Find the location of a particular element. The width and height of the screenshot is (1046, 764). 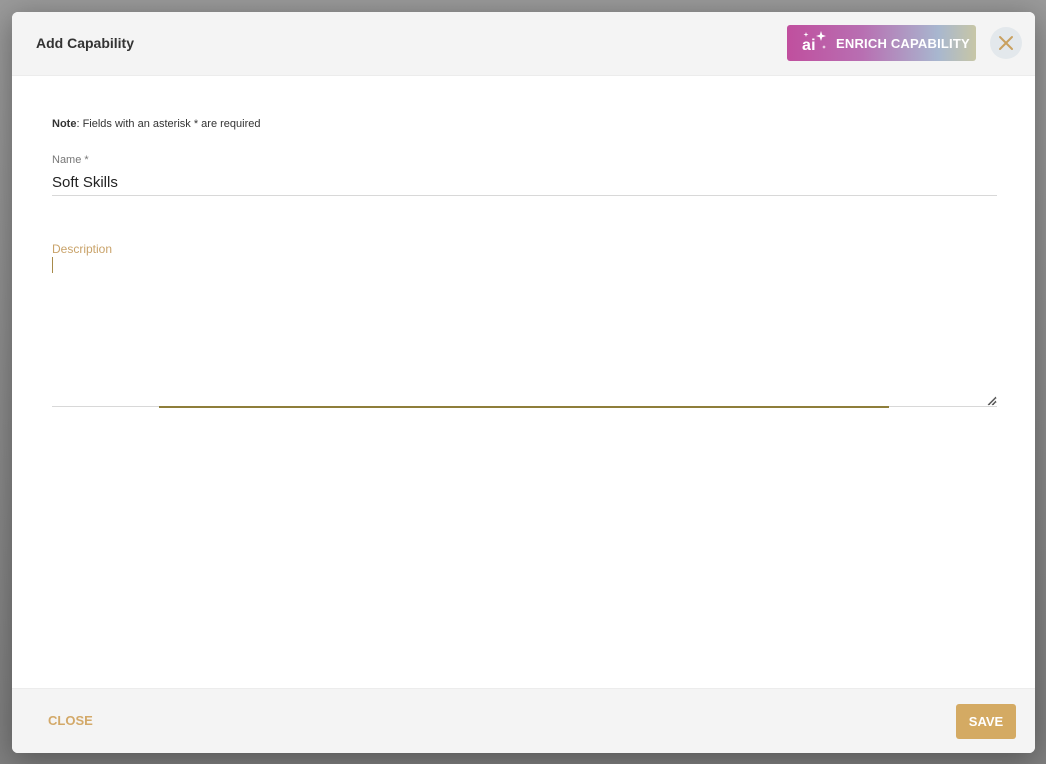

enrich-capability-label: ENRICH CAPABILITY is located at coordinates (903, 43).